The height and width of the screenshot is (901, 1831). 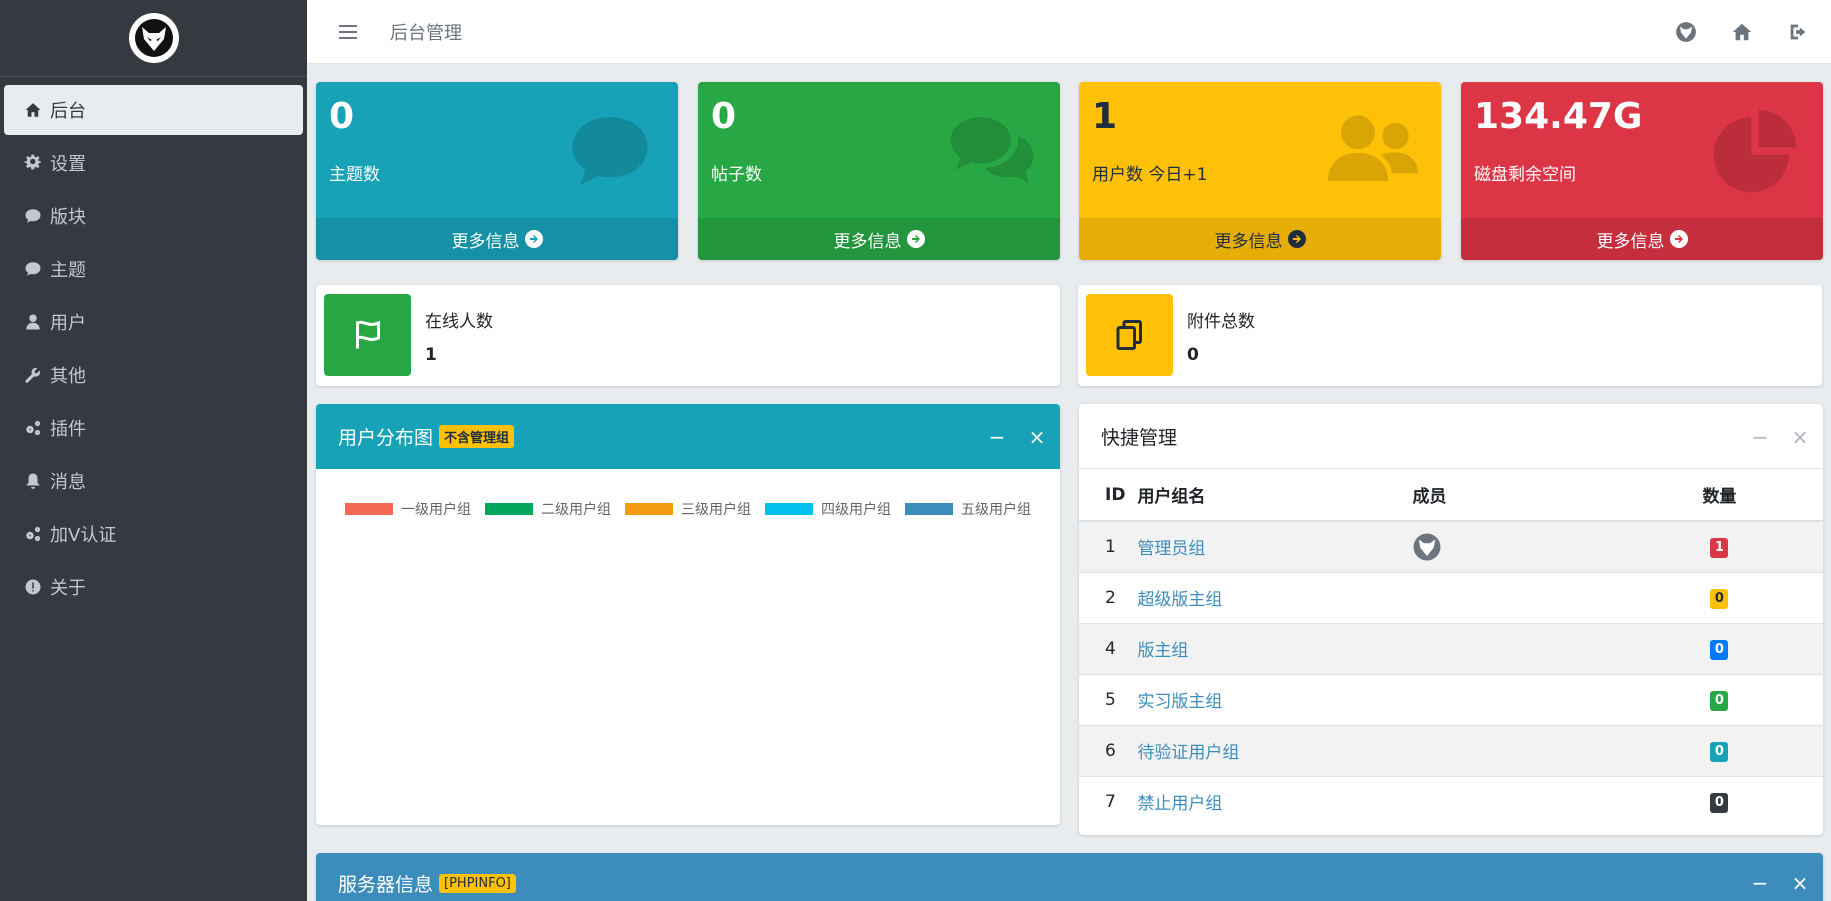 What do you see at coordinates (1179, 600) in the screenshot?
I see `group-name-link: 超级版主组` at bounding box center [1179, 600].